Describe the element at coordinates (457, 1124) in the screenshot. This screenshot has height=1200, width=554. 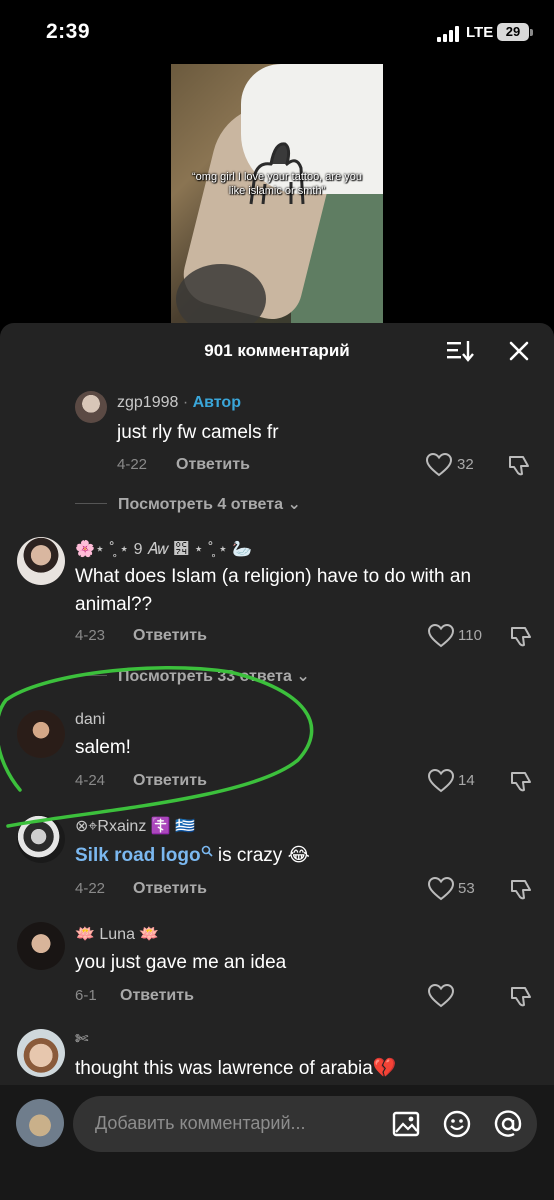
I see `emoji-icon` at that location.